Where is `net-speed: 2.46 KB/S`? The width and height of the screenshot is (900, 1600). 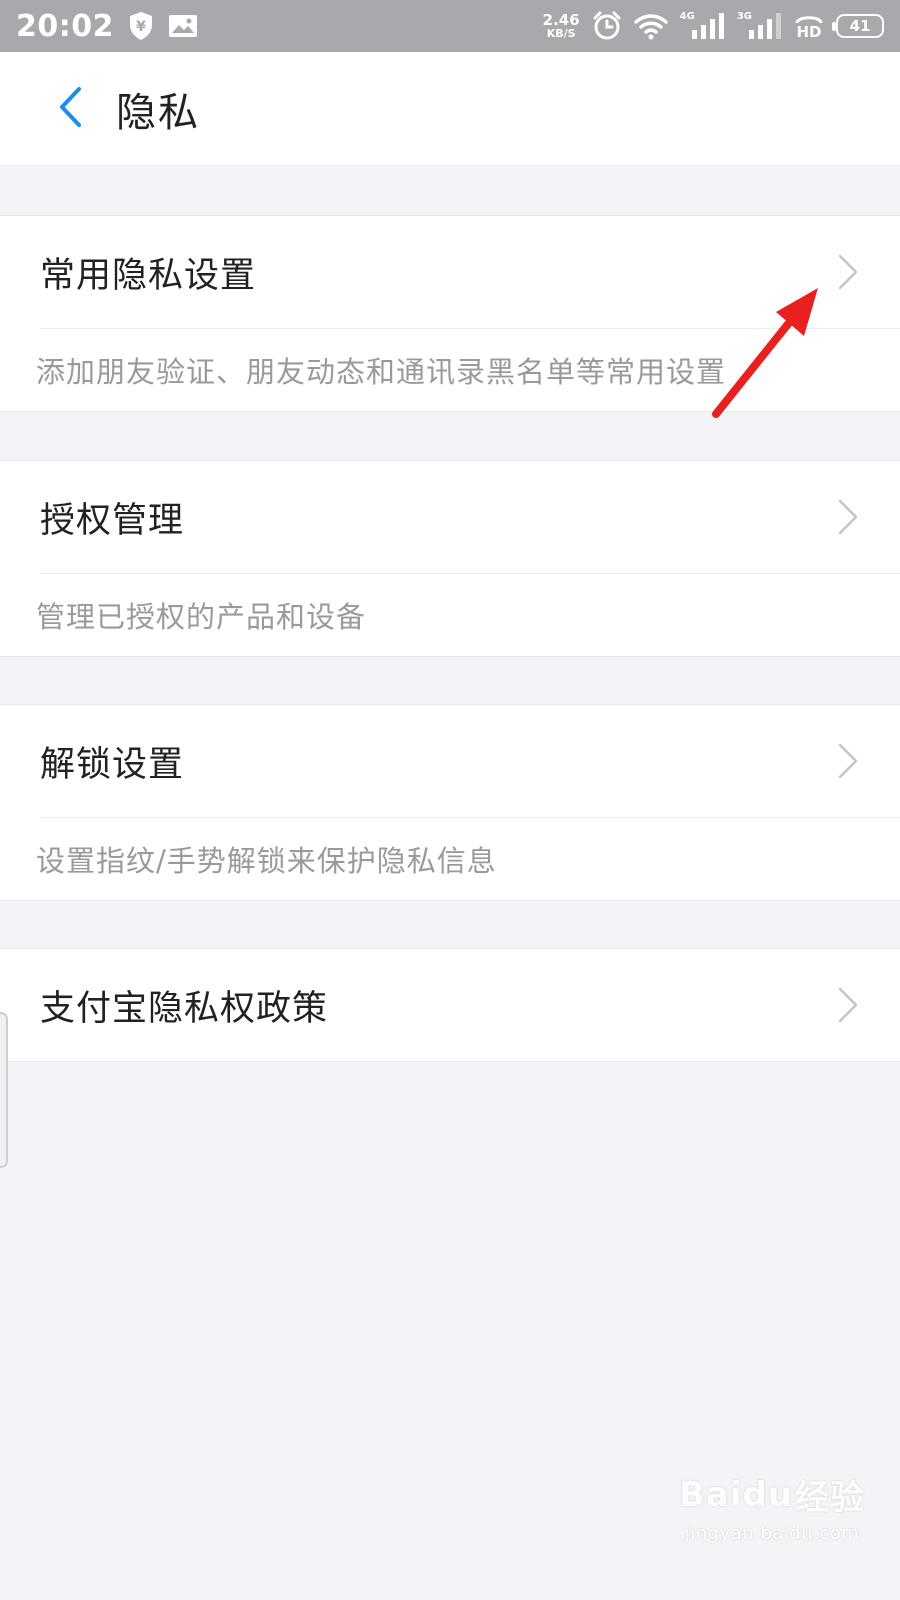 net-speed: 2.46 KB/S is located at coordinates (561, 25).